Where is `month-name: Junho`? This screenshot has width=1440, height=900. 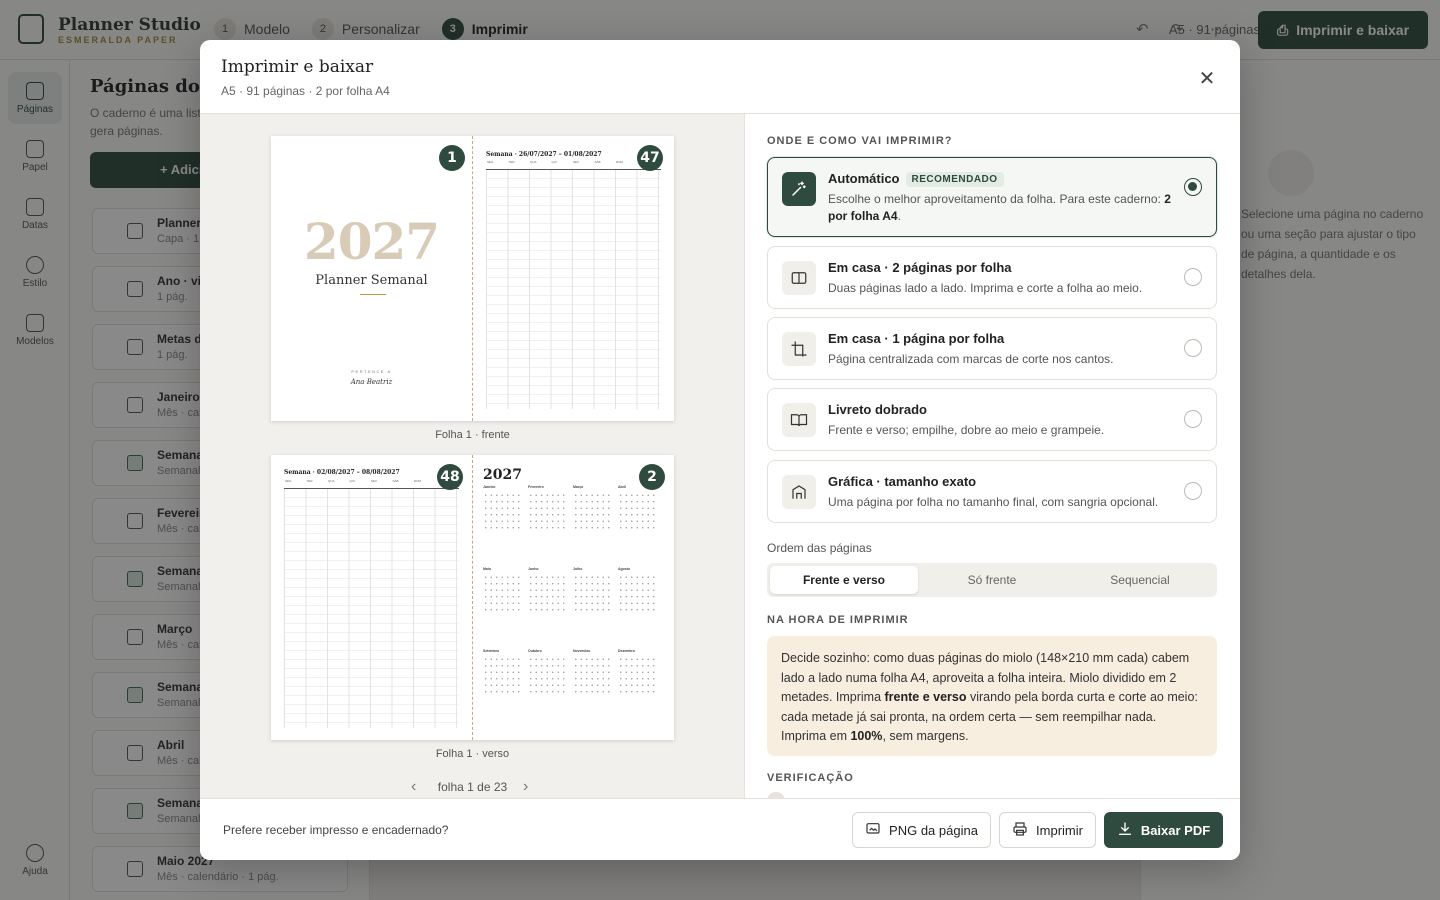
month-name: Junho is located at coordinates (533, 569).